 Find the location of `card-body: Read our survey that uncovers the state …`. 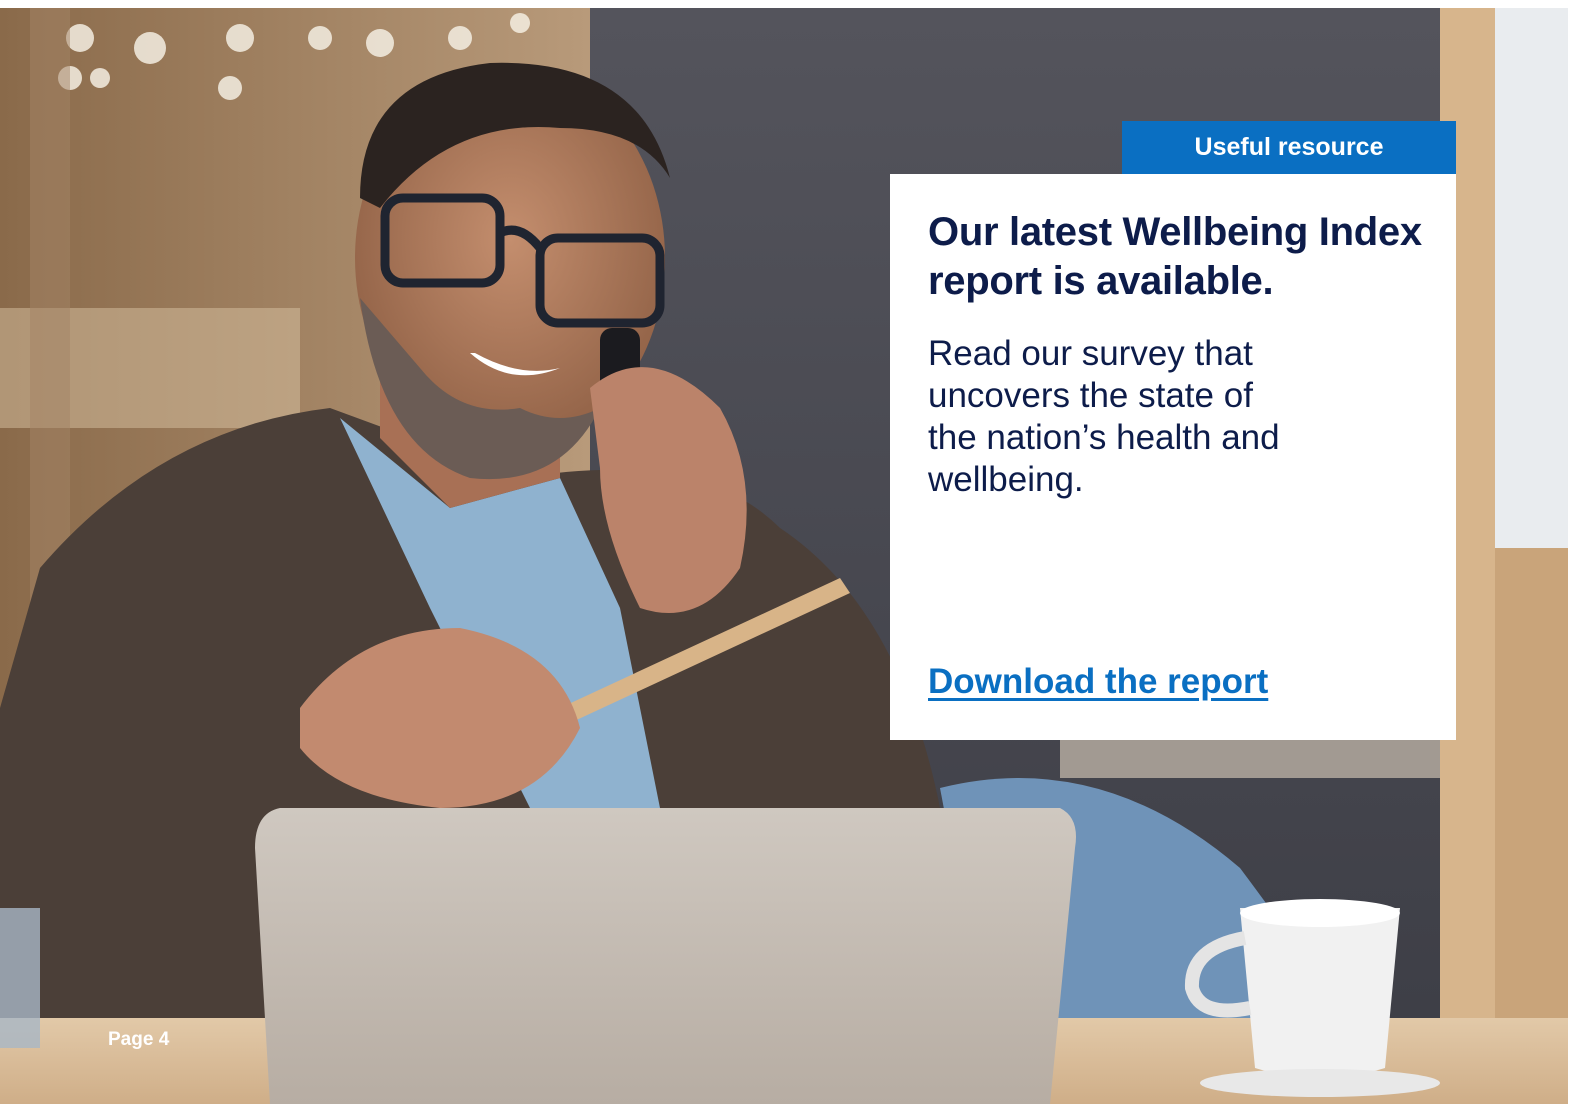

card-body: Read our survey that uncovers the state … is located at coordinates (1104, 416).